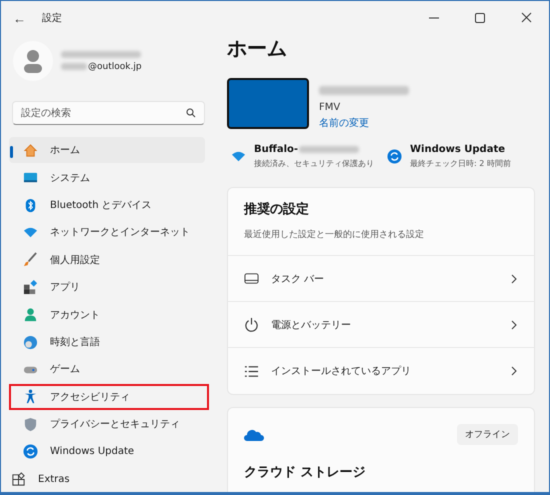 The height and width of the screenshot is (495, 550). Describe the element at coordinates (107, 451) in the screenshot. I see `nav-item: Windows Update` at that location.